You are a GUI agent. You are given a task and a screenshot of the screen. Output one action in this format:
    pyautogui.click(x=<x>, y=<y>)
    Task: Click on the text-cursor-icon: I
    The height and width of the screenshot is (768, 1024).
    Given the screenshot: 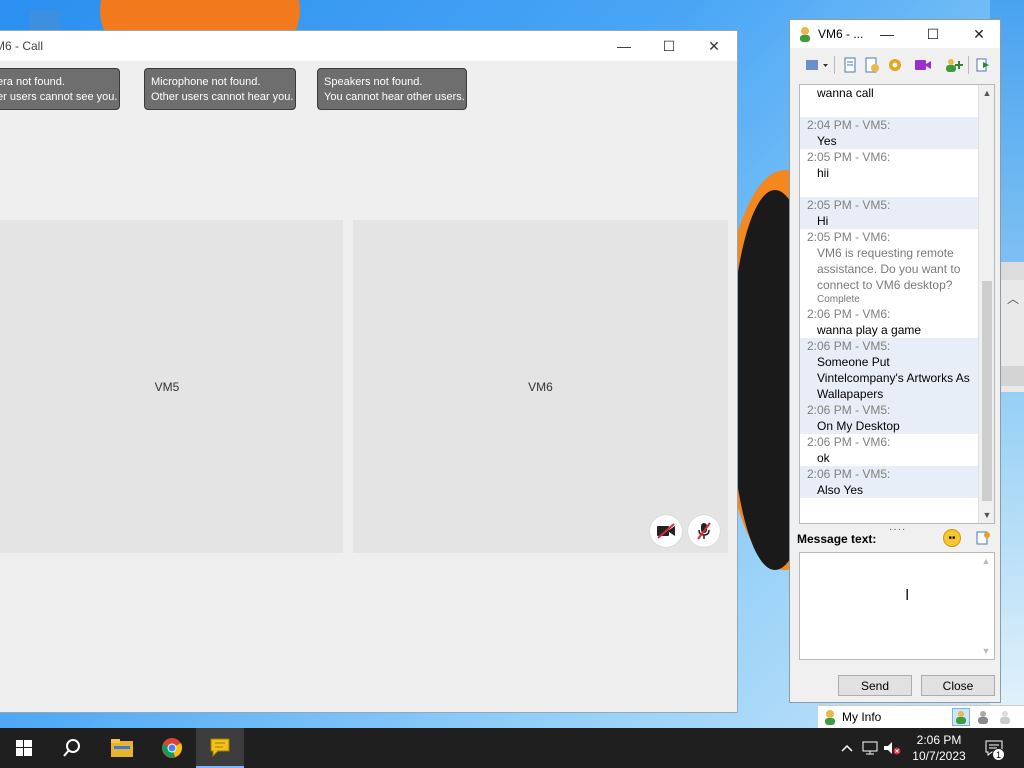 What is the action you would take?
    pyautogui.click(x=907, y=595)
    